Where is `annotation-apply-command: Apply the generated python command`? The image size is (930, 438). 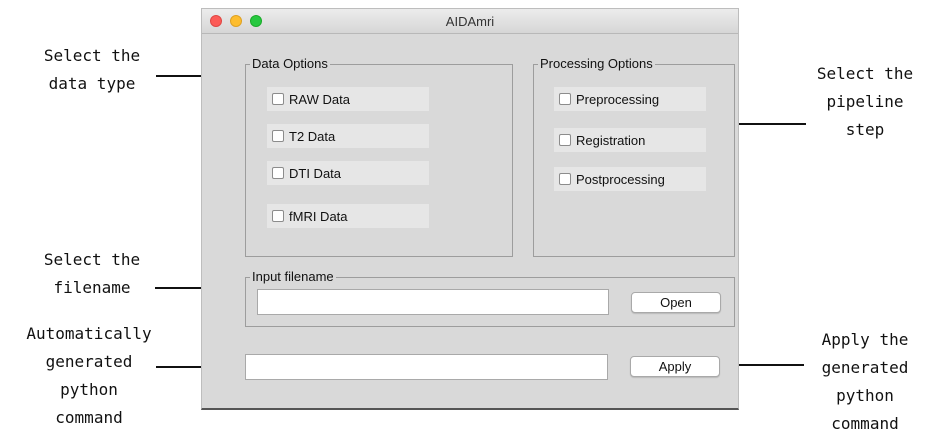 annotation-apply-command: Apply the generated python command is located at coordinates (865, 381).